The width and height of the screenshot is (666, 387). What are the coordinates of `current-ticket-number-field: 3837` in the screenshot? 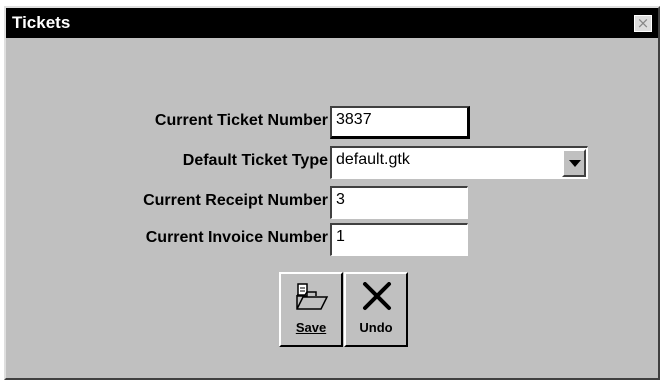 It's located at (400, 122).